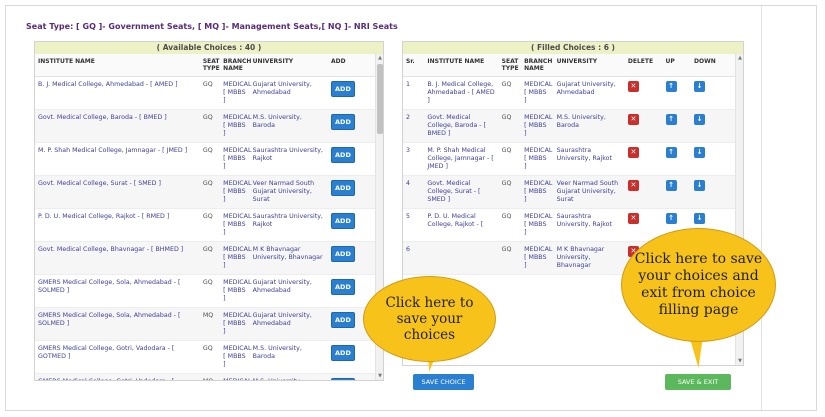  What do you see at coordinates (698, 259) in the screenshot?
I see `callout-line: Click here to save` at bounding box center [698, 259].